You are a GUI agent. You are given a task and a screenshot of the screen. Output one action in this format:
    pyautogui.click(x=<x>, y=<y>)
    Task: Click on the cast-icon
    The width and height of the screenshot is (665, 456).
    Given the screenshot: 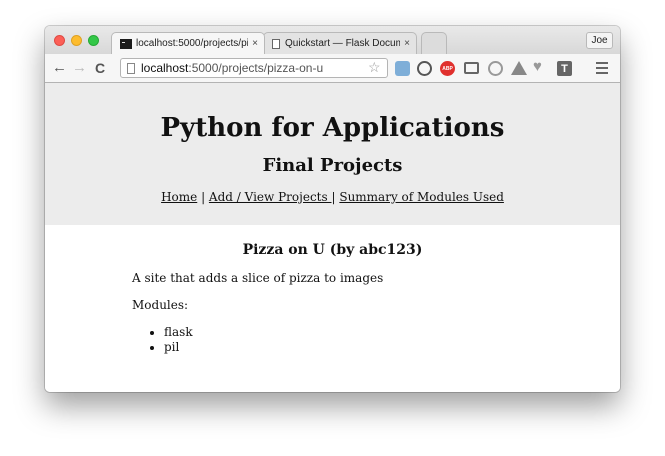 What is the action you would take?
    pyautogui.click(x=471, y=68)
    